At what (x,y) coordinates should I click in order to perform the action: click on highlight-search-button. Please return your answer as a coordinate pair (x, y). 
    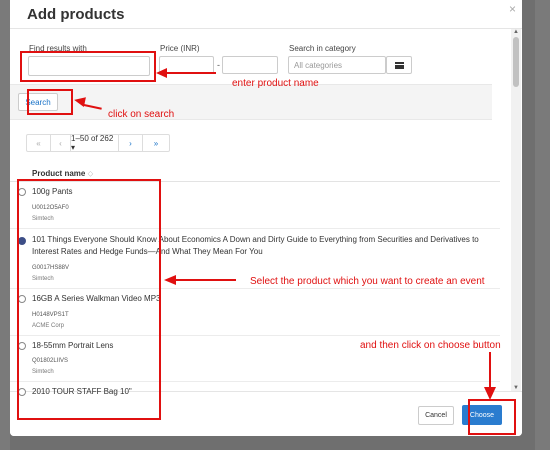
    Looking at the image, I should click on (50, 102).